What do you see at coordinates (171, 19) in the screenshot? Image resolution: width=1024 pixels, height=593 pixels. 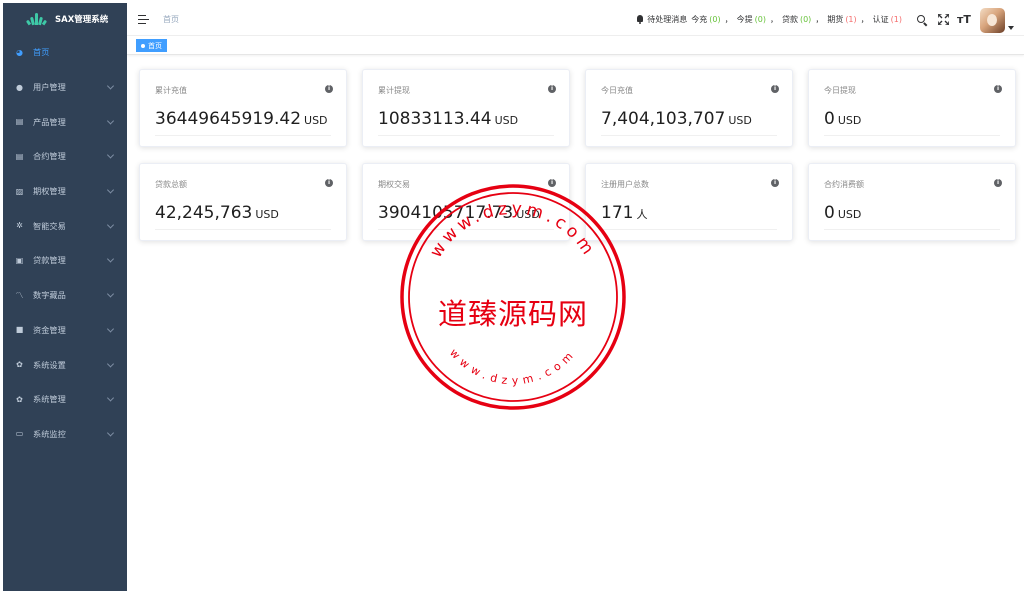 I see `breadcrumb: 首页` at bounding box center [171, 19].